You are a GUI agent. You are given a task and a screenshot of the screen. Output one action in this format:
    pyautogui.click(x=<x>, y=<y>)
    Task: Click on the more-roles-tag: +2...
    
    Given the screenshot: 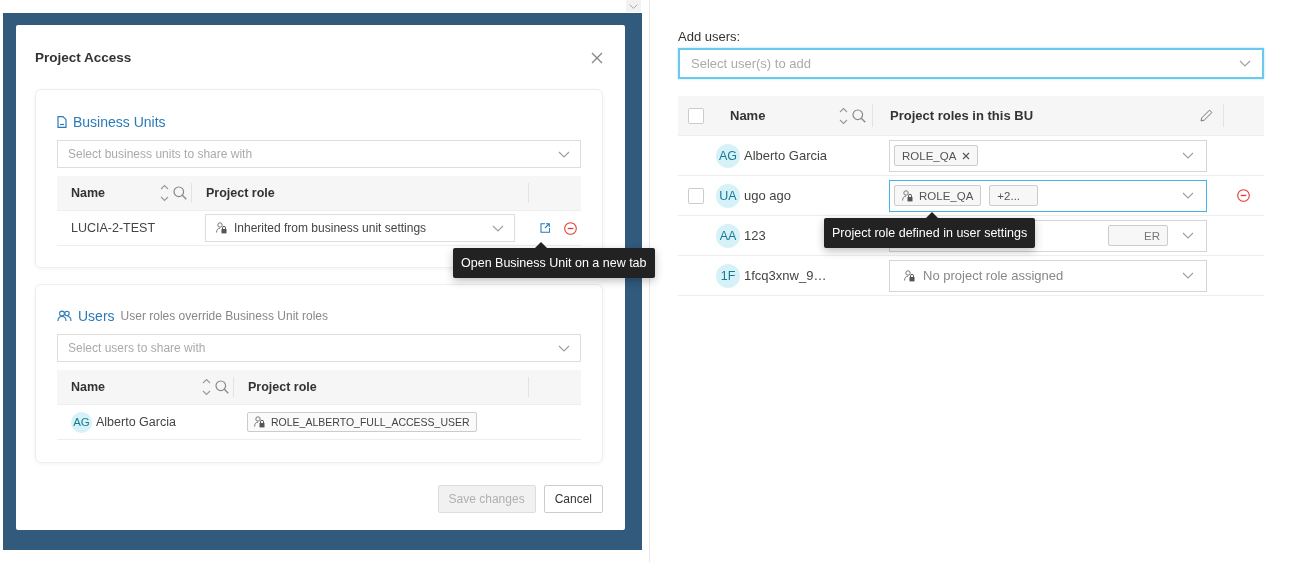 What is the action you would take?
    pyautogui.click(x=1014, y=195)
    